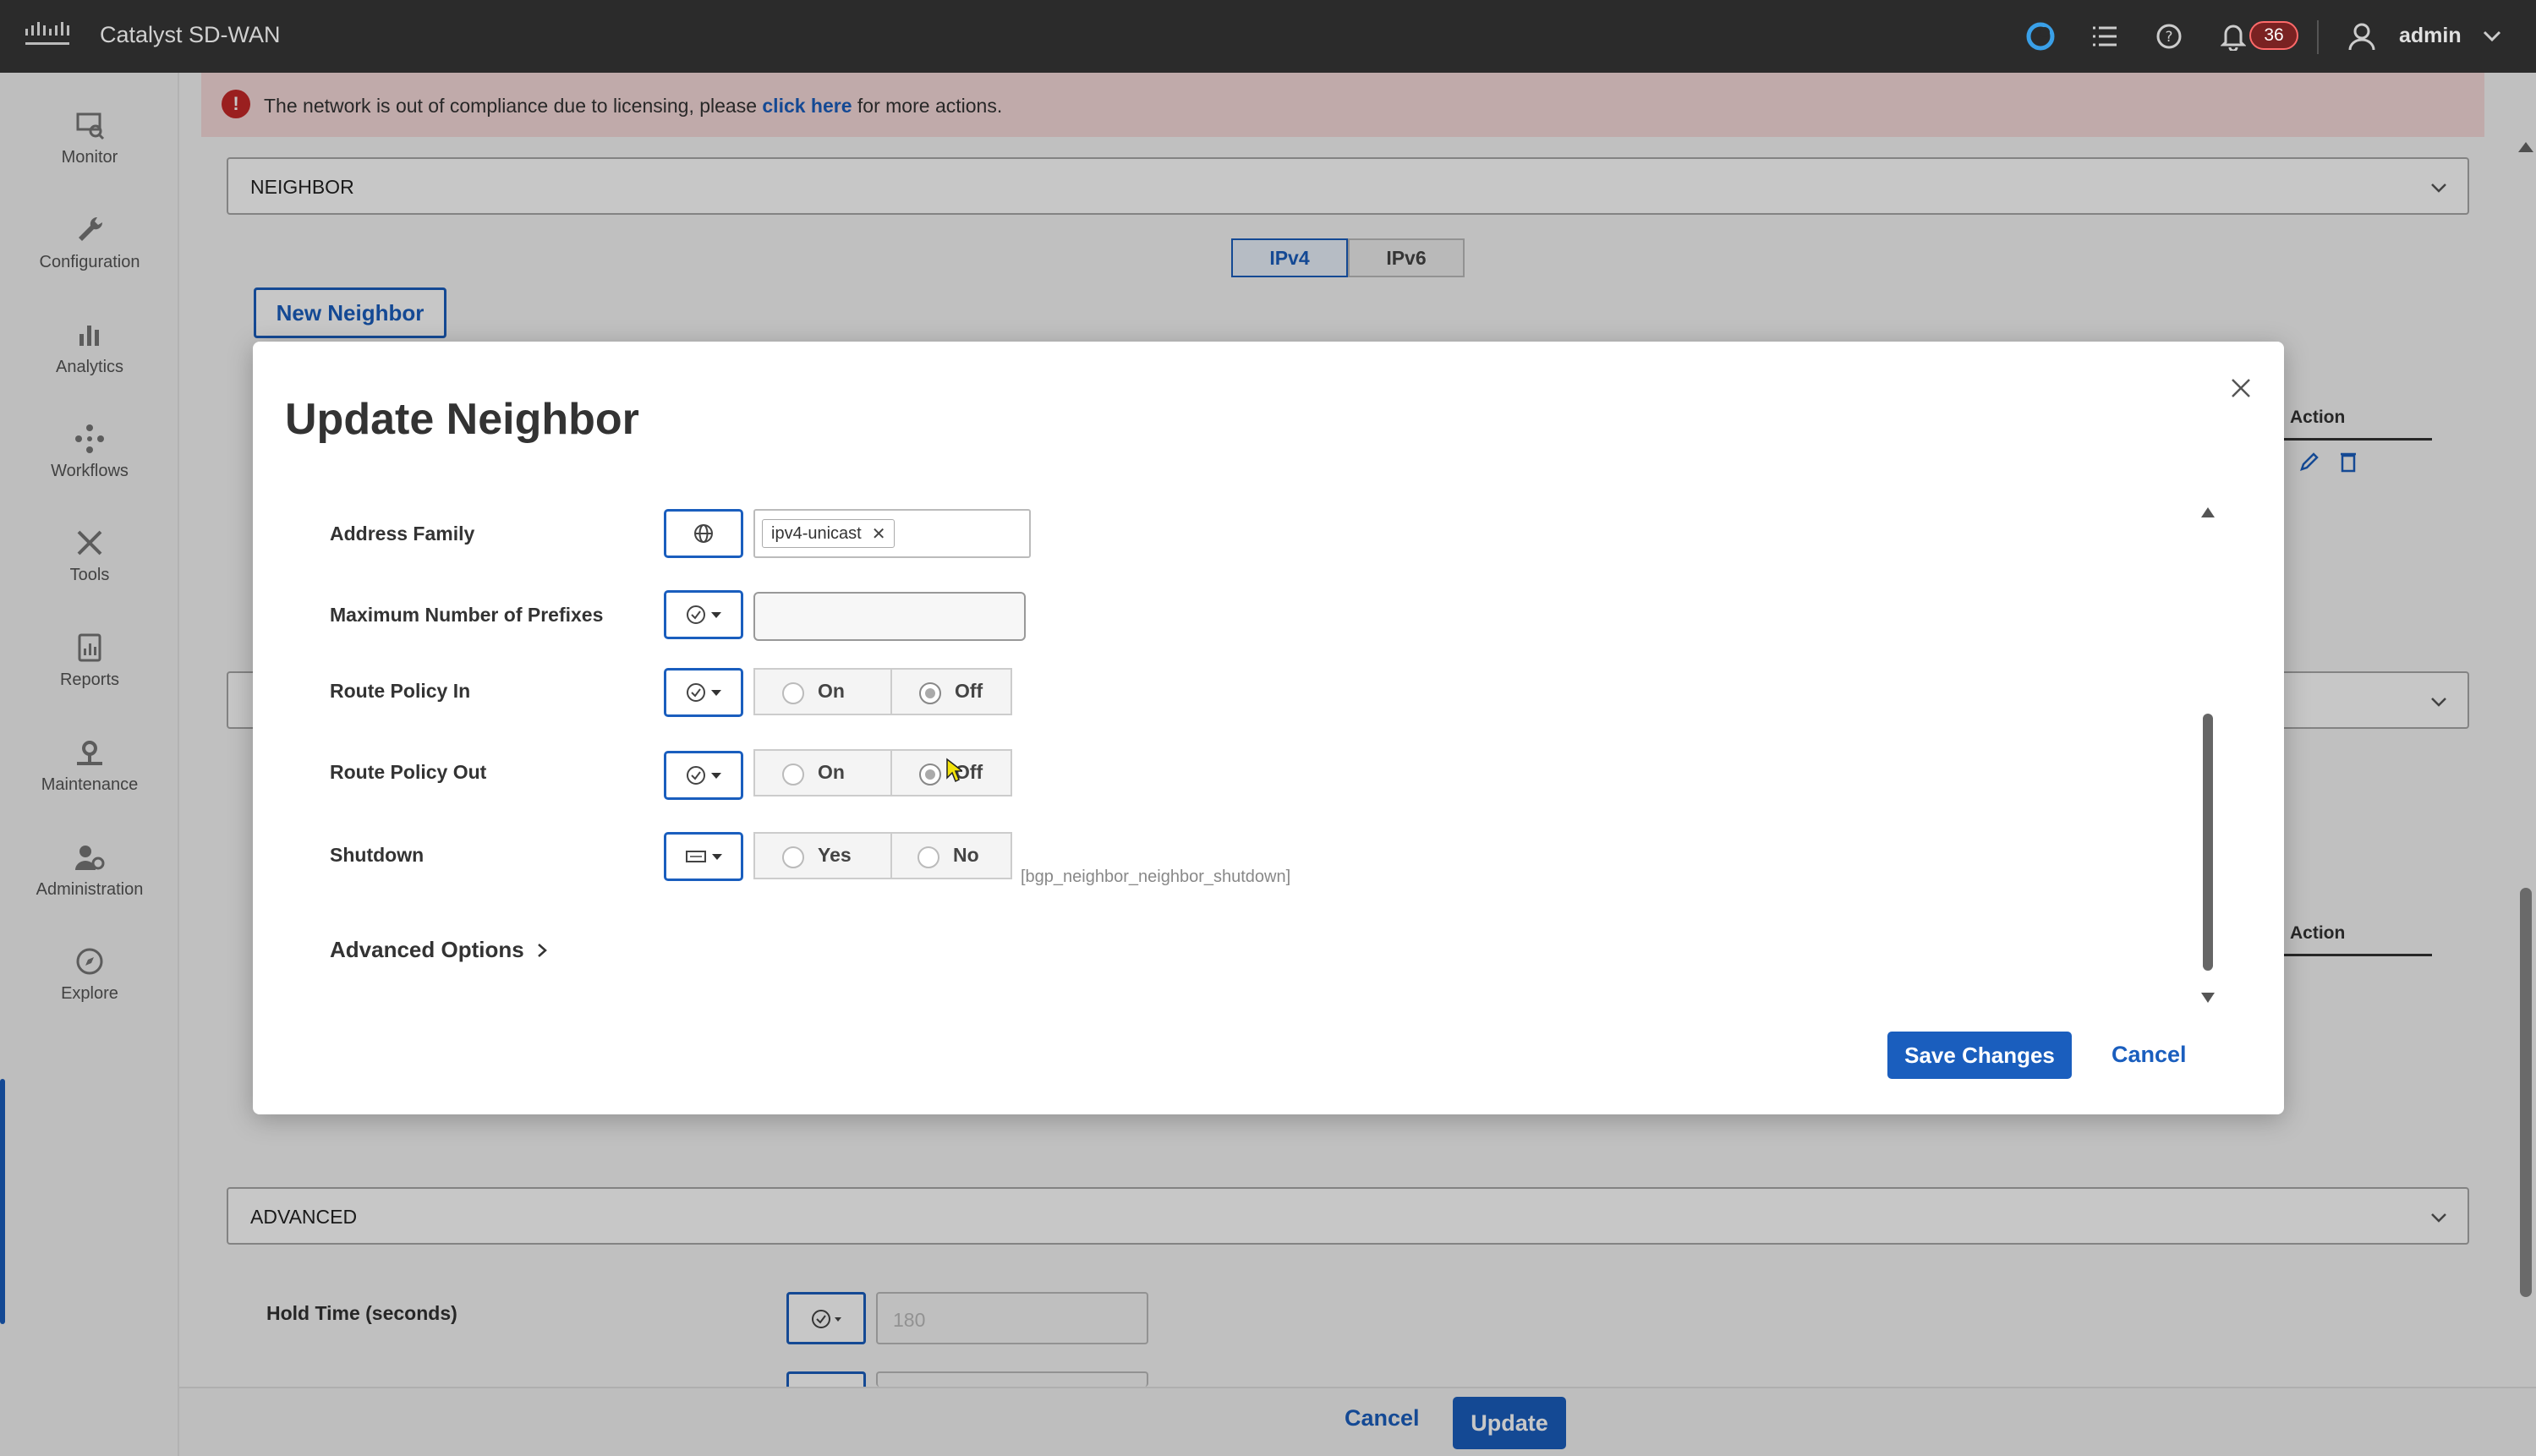 The width and height of the screenshot is (2536, 1456). Describe the element at coordinates (1268, 37) in the screenshot. I see `top-bar: Catalyst SD-WAN ? 36 admin` at that location.